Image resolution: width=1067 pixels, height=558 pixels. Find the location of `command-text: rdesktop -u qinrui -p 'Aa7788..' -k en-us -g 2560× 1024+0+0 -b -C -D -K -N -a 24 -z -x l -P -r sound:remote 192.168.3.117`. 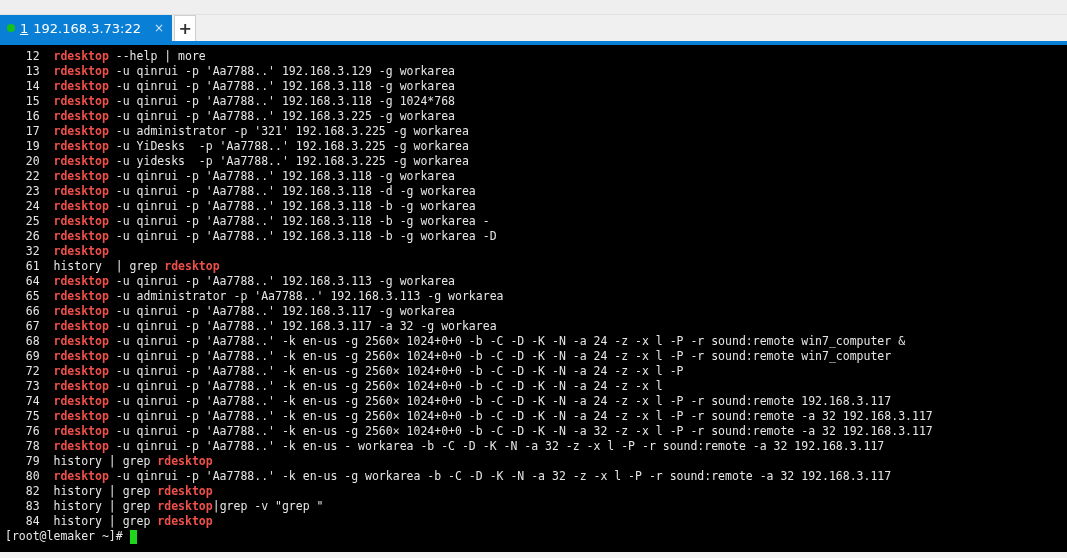

command-text: rdesktop -u qinrui -p 'Aa7788..' -k en-us -g 2560× 1024+0+0 -b -C -D -K -N -a 24 -z -x l -P -r sound:remote 192.168.3.117 is located at coordinates (472, 401).